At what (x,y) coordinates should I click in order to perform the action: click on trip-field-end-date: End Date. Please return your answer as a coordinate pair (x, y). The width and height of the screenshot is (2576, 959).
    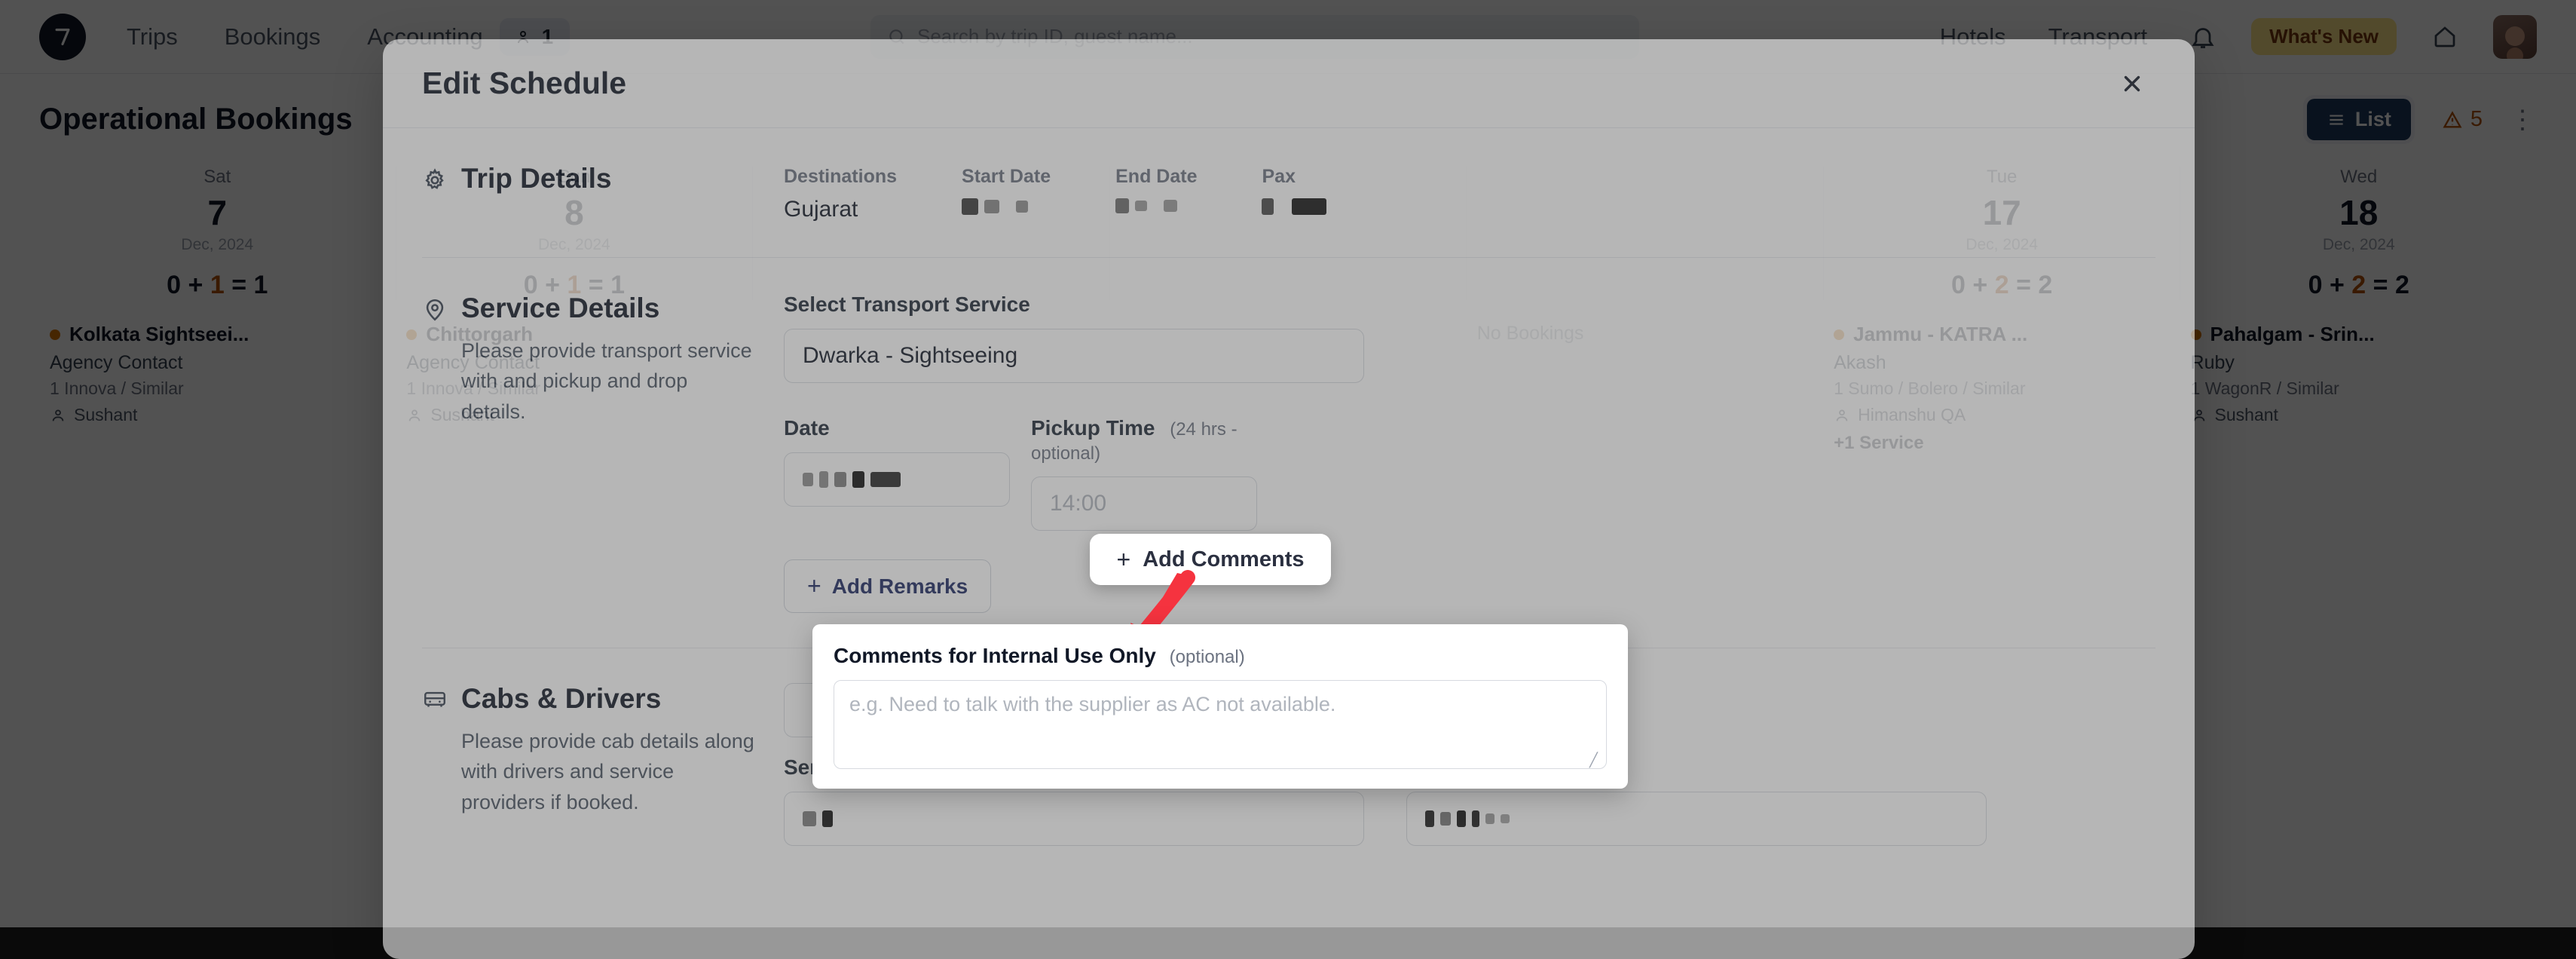
    Looking at the image, I should click on (1156, 194).